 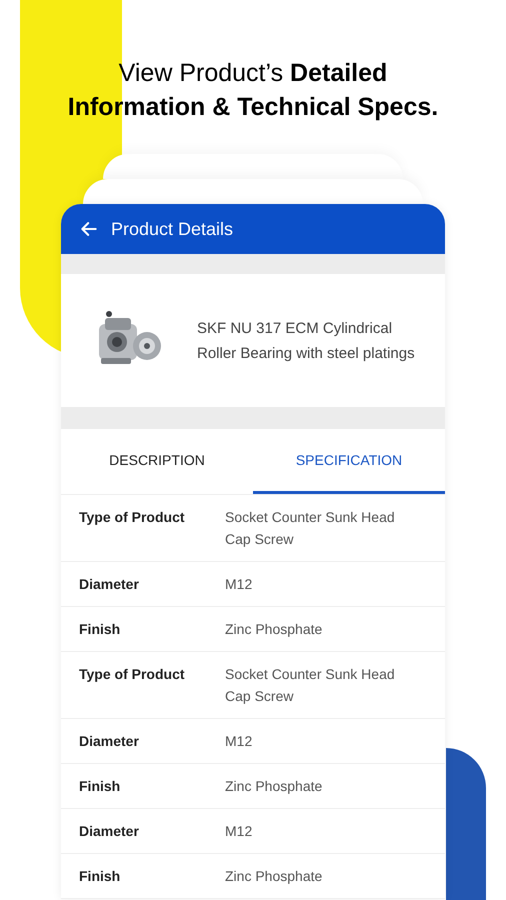 What do you see at coordinates (306, 341) in the screenshot?
I see `product-name: SKF NU 317 ECM Cylindrical Roller Bearing with steel platings` at bounding box center [306, 341].